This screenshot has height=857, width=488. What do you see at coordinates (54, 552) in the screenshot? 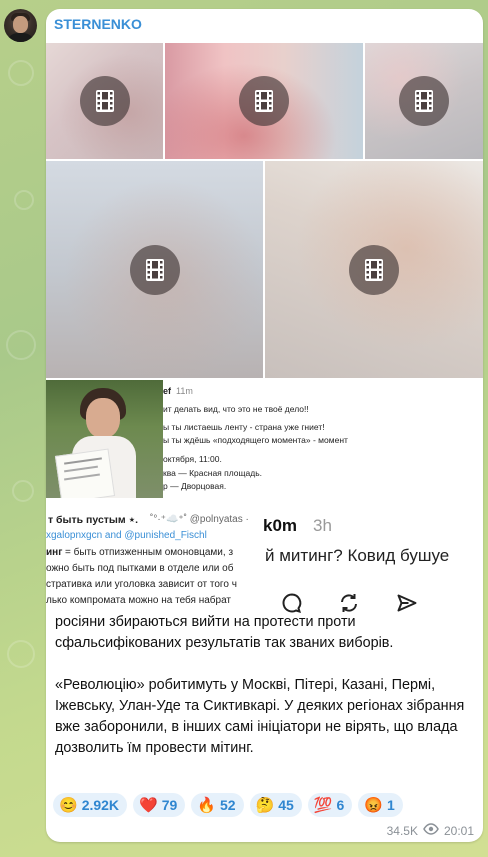
I see `post-bold: инг` at bounding box center [54, 552].